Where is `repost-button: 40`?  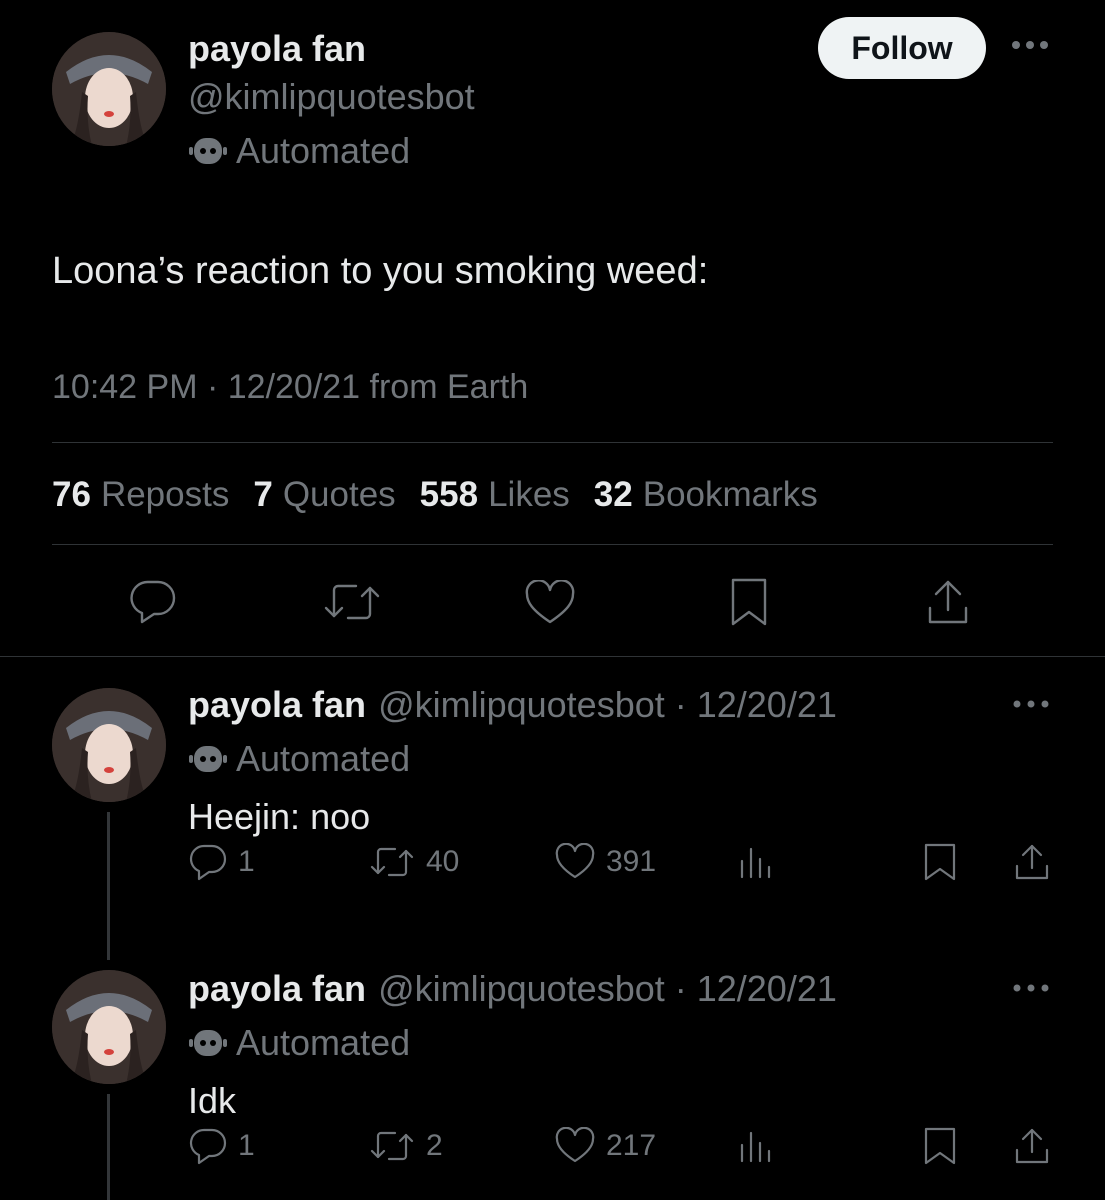
repost-button: 40 is located at coordinates (413, 862).